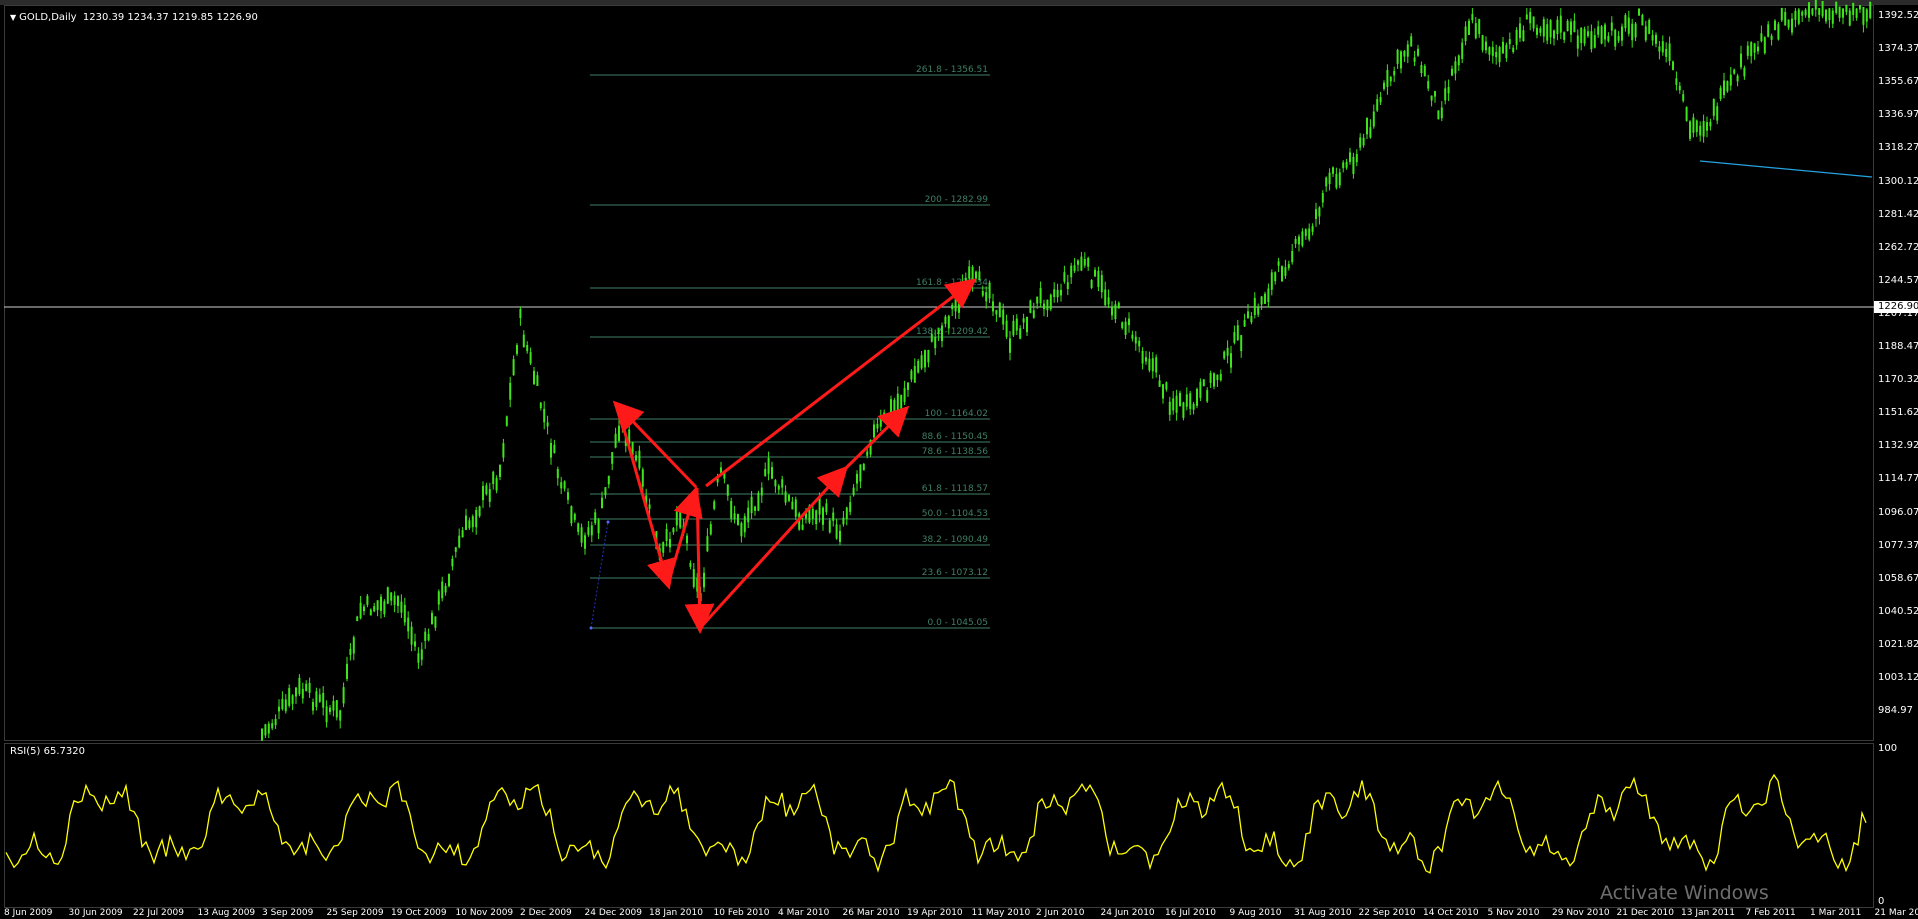 The height and width of the screenshot is (919, 1918). Describe the element at coordinates (13, 17) in the screenshot. I see `chart-menu-triangle-icon: ▼` at that location.